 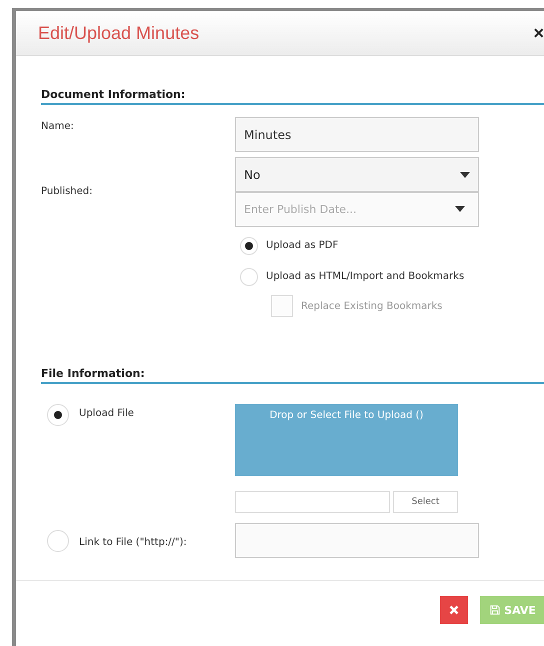 I want to click on select-button: Select, so click(x=425, y=502).